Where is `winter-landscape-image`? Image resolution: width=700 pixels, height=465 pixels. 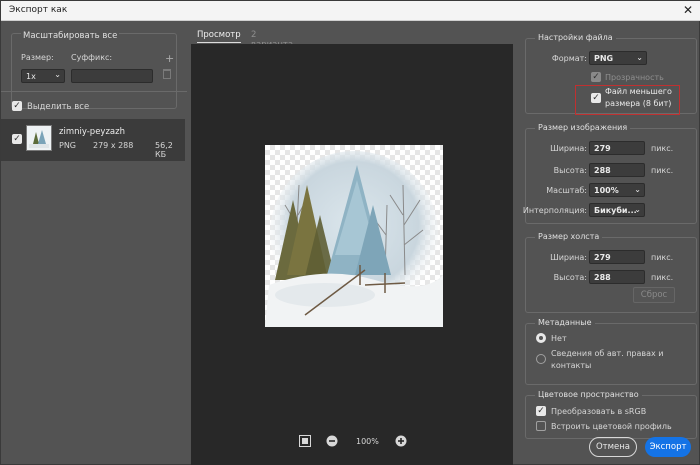 winter-landscape-image is located at coordinates (354, 239).